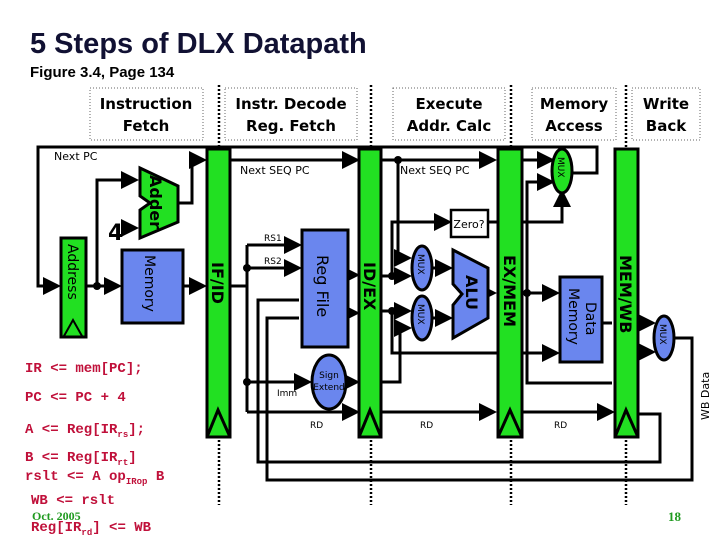 The height and width of the screenshot is (540, 720). I want to click on sign-extend: Sign Extend, so click(329, 382).